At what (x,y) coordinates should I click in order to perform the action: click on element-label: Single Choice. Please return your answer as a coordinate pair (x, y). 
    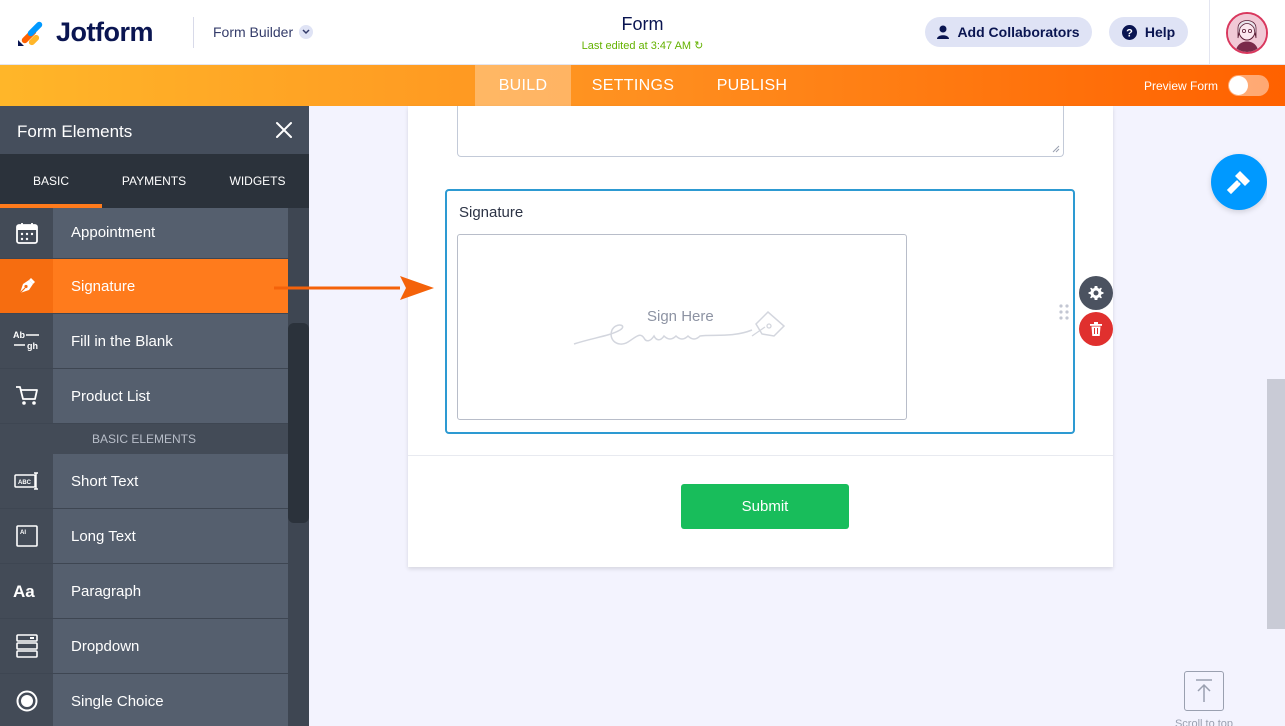
    Looking at the image, I should click on (117, 701).